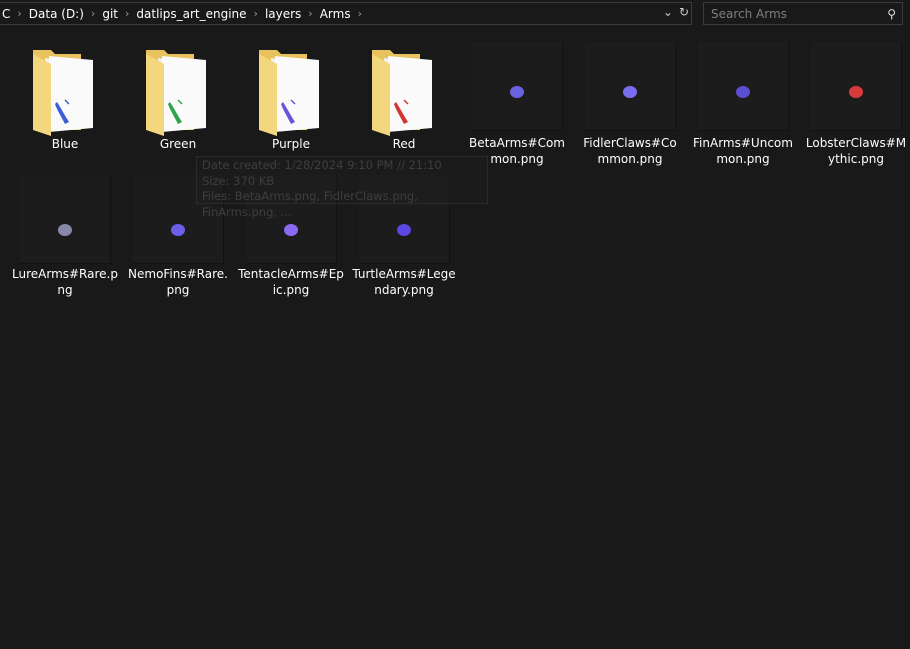  I want to click on file-item: LobsterClaws#M ythic.png, so click(855, 104).